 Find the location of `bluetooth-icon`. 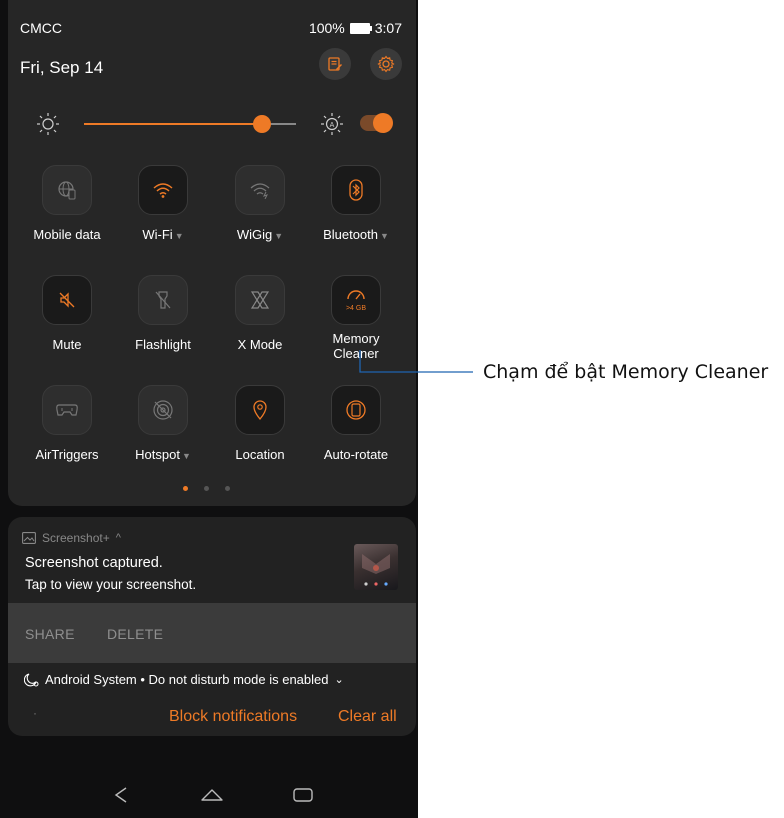

bluetooth-icon is located at coordinates (356, 190).